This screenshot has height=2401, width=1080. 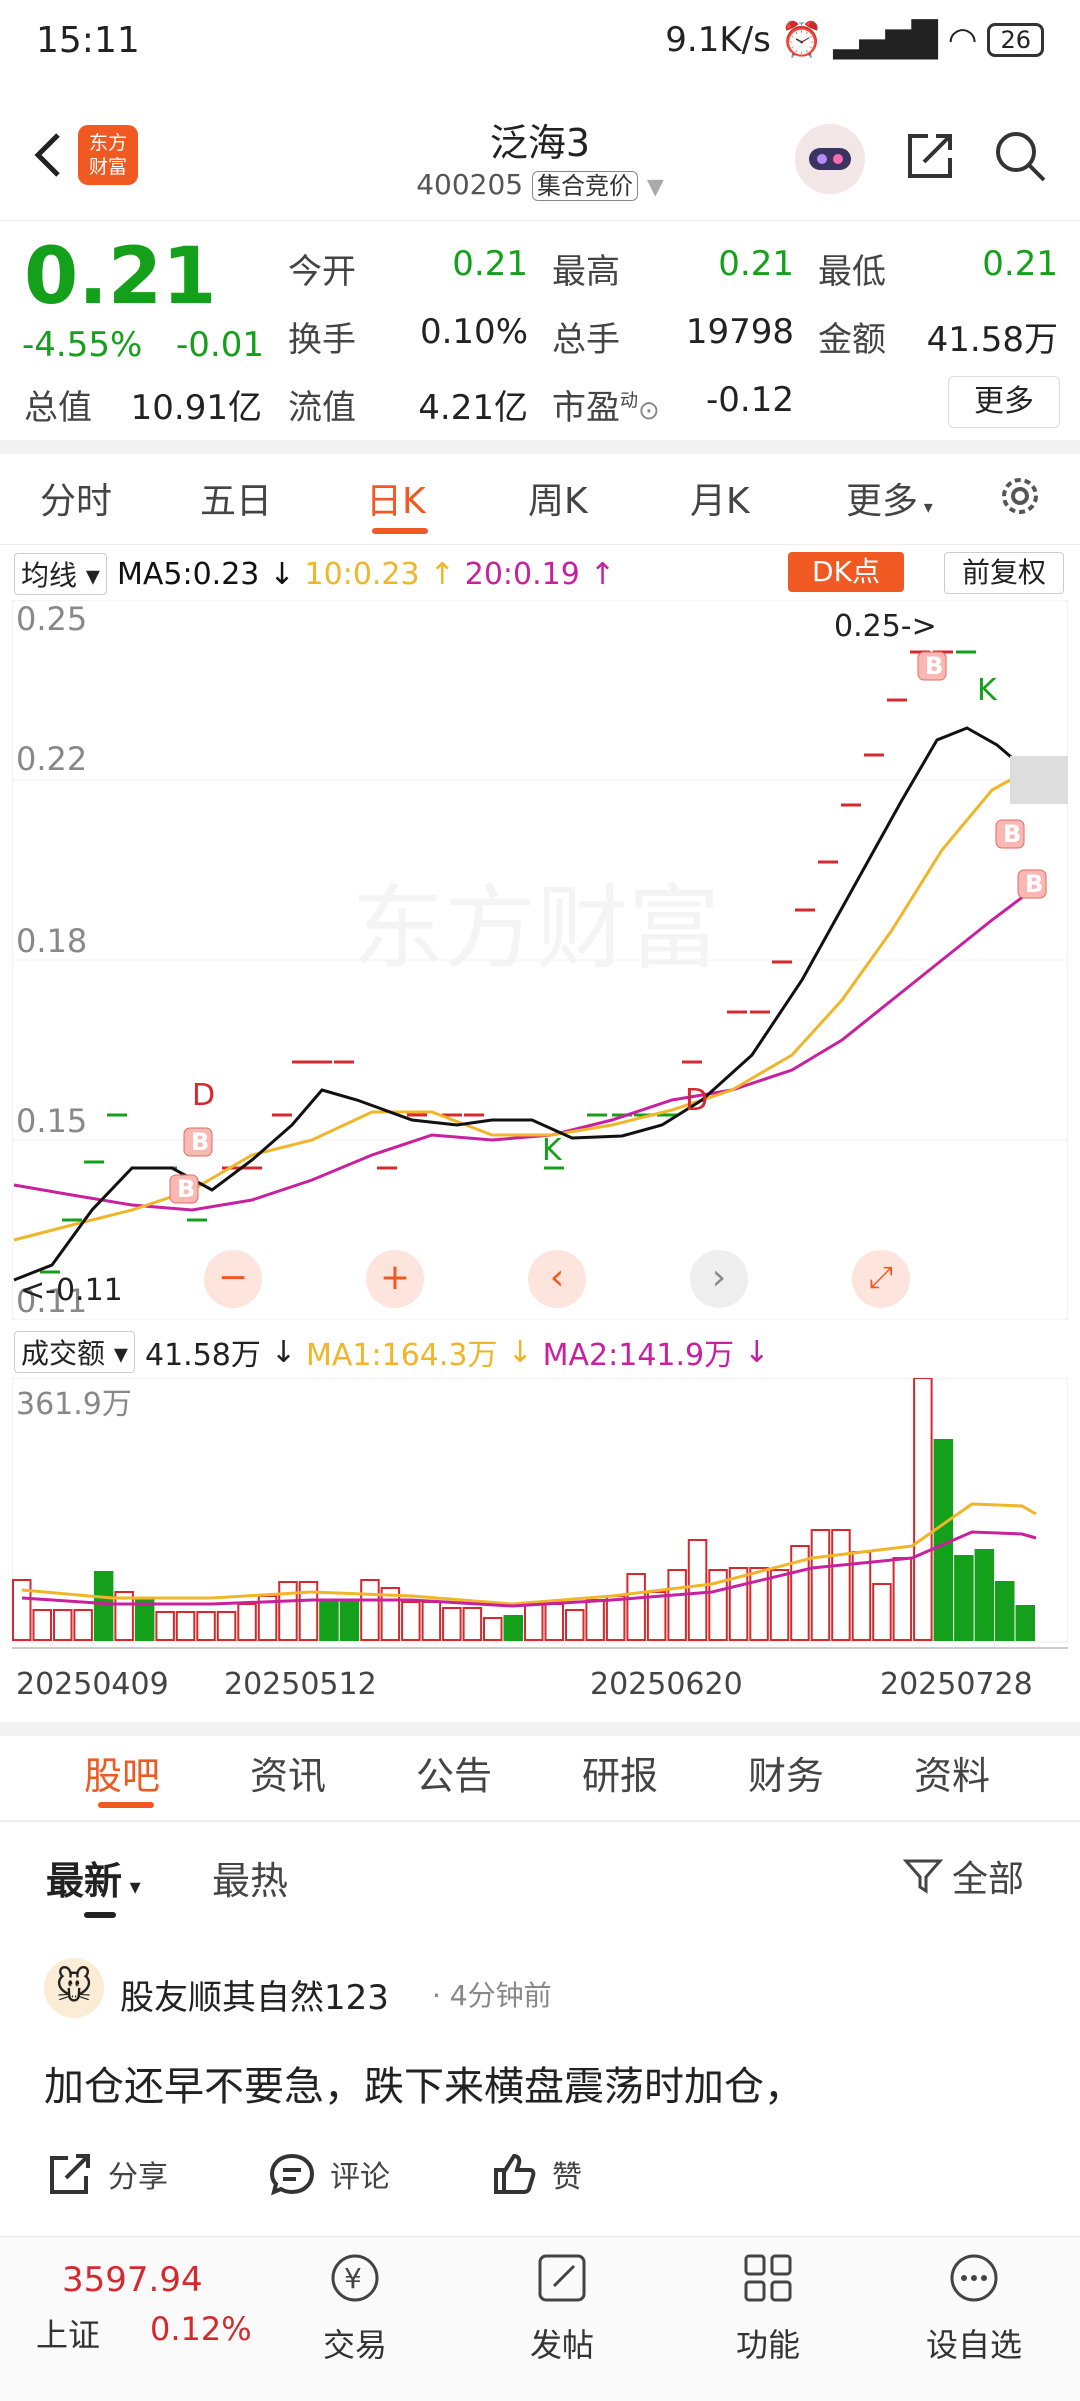 What do you see at coordinates (830, 159) in the screenshot?
I see `robot-avatar` at bounding box center [830, 159].